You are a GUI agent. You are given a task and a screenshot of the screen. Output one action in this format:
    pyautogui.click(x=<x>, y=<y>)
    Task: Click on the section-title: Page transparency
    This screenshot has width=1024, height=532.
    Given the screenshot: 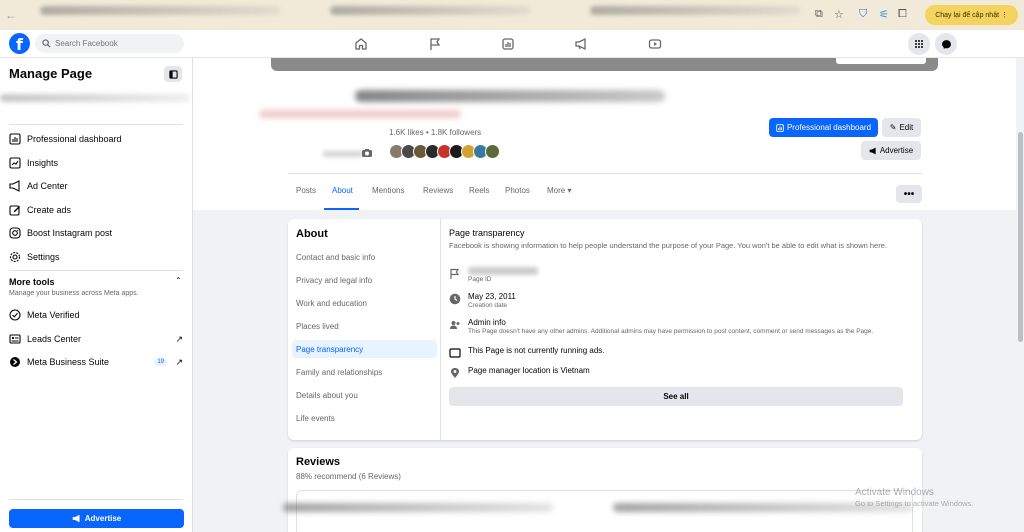 What is the action you would take?
    pyautogui.click(x=487, y=233)
    